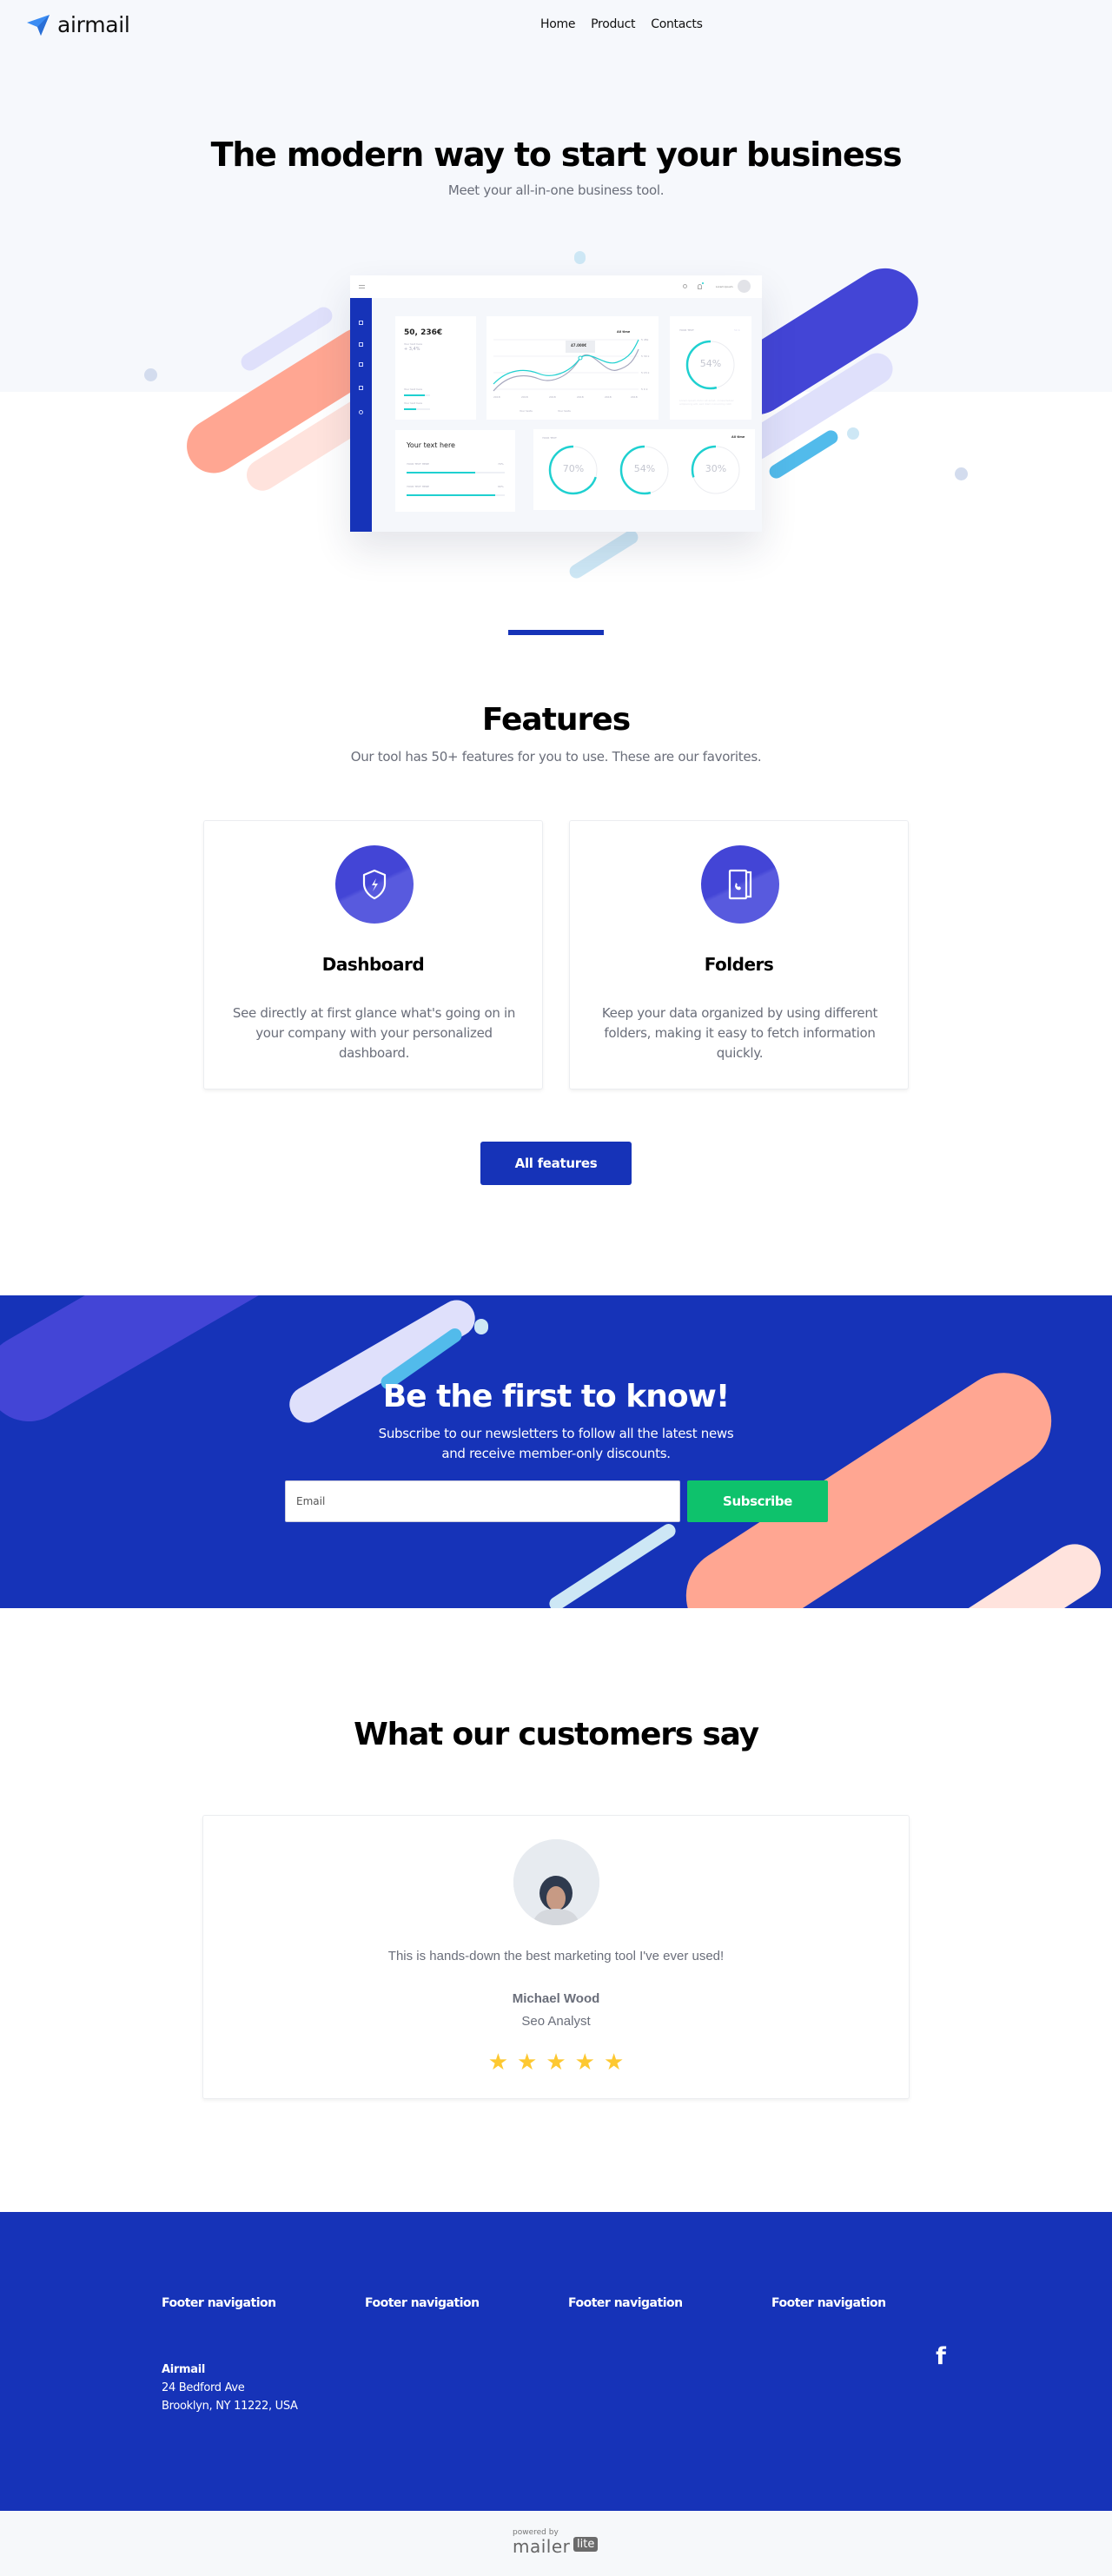 This screenshot has width=1112, height=2576. What do you see at coordinates (431, 445) in the screenshot?
I see `progress-card-title: Your text here` at bounding box center [431, 445].